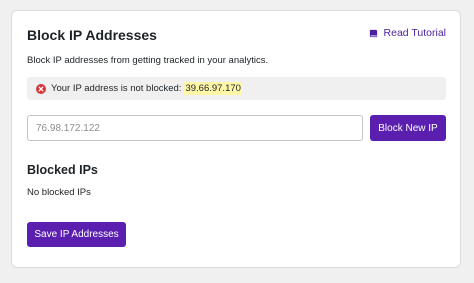 This screenshot has width=474, height=283. Describe the element at coordinates (195, 128) in the screenshot. I see `ip-address-input` at that location.